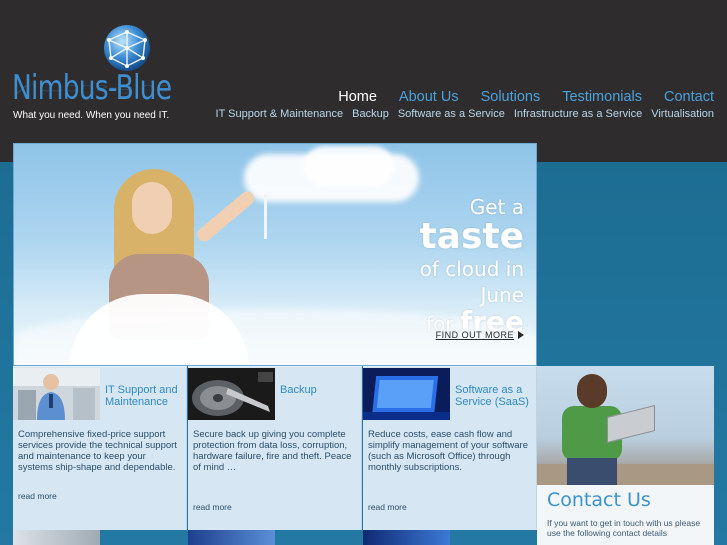 Image resolution: width=727 pixels, height=545 pixels. I want to click on service-title: Backup, so click(320, 390).